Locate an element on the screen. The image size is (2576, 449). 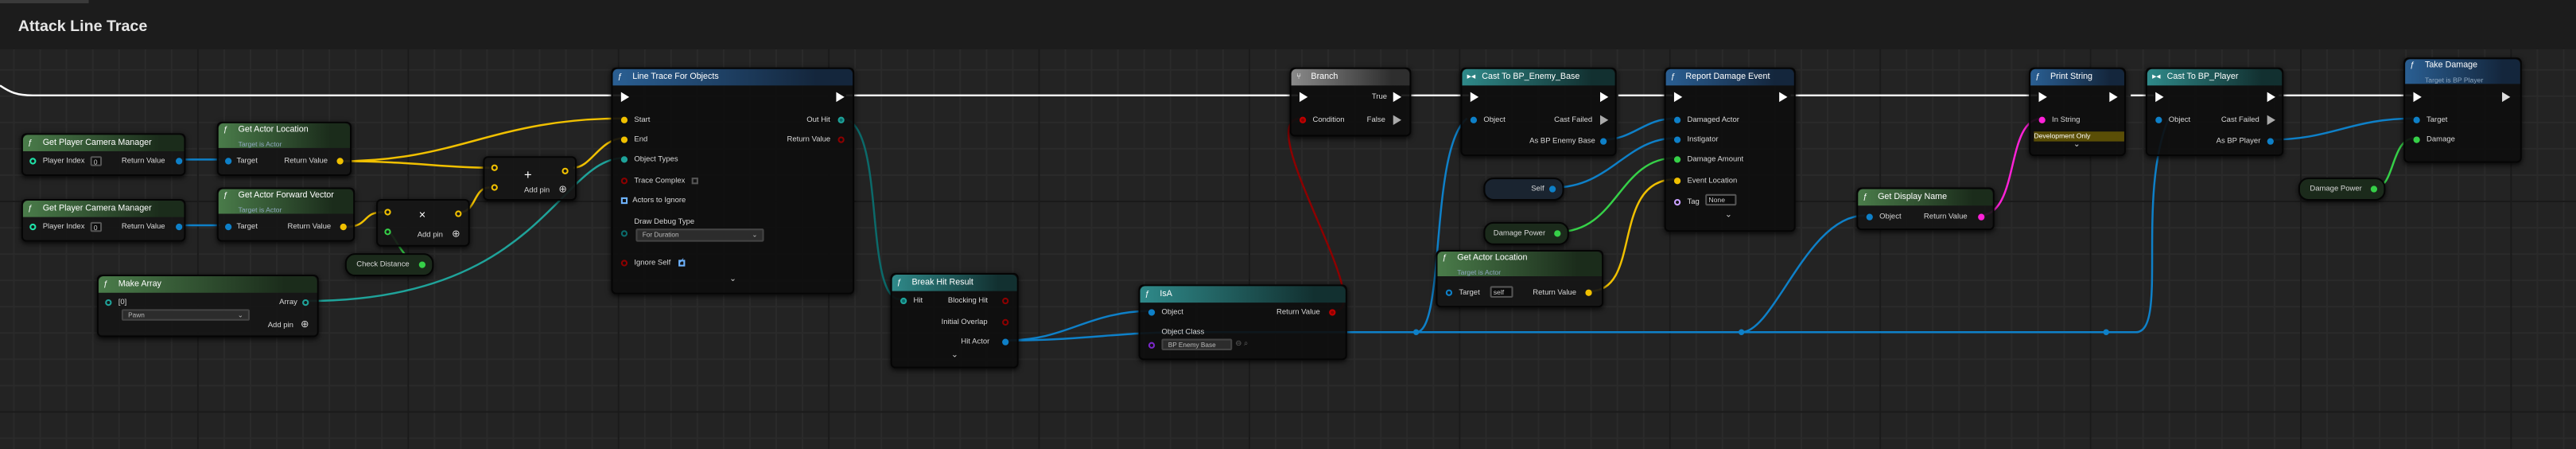
node-vector-multiply: × Add pin ⊕ is located at coordinates (423, 222).